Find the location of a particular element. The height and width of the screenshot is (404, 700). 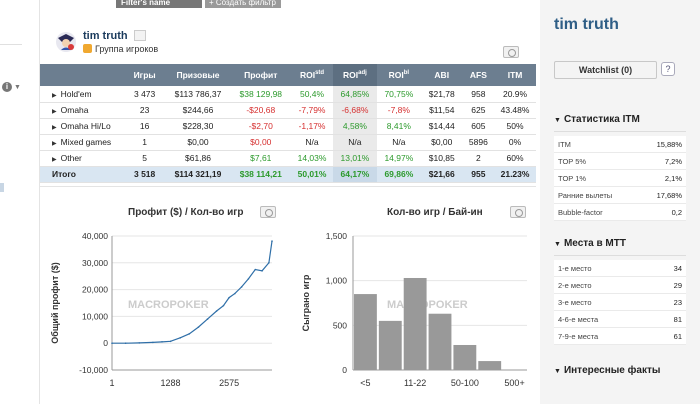

table-cell: $244,66 is located at coordinates (198, 110).